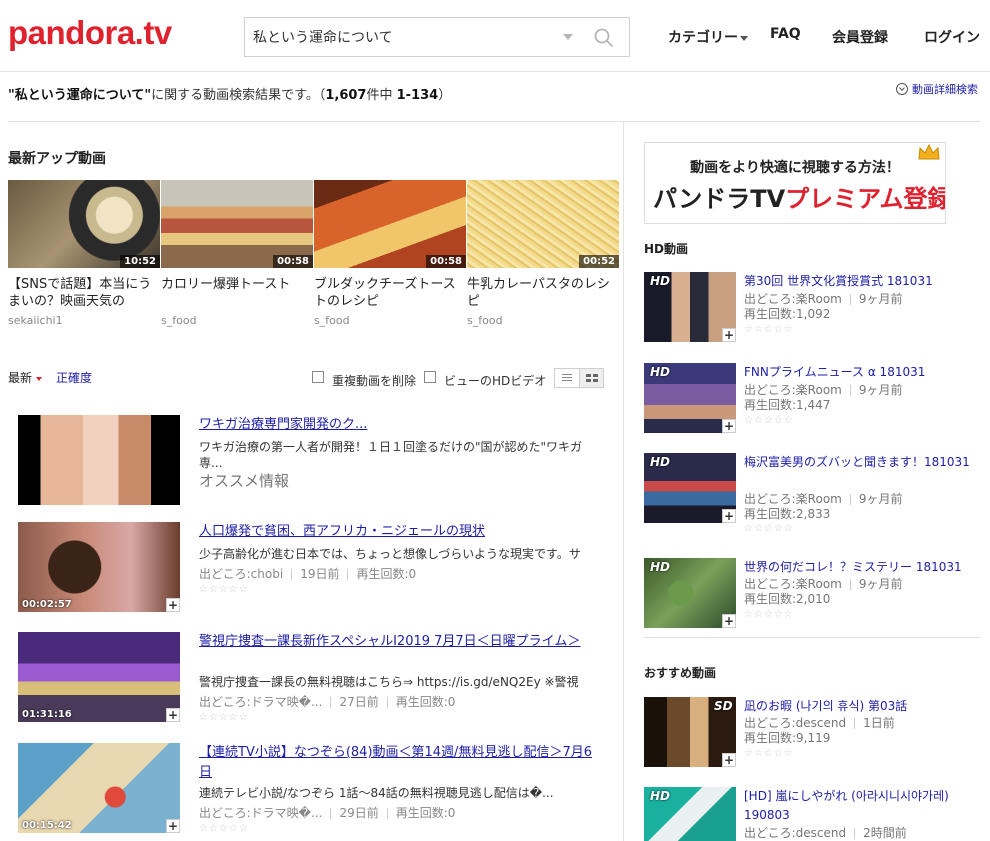 The height and width of the screenshot is (841, 990). What do you see at coordinates (90, 33) in the screenshot?
I see `logo: pandora.tv` at bounding box center [90, 33].